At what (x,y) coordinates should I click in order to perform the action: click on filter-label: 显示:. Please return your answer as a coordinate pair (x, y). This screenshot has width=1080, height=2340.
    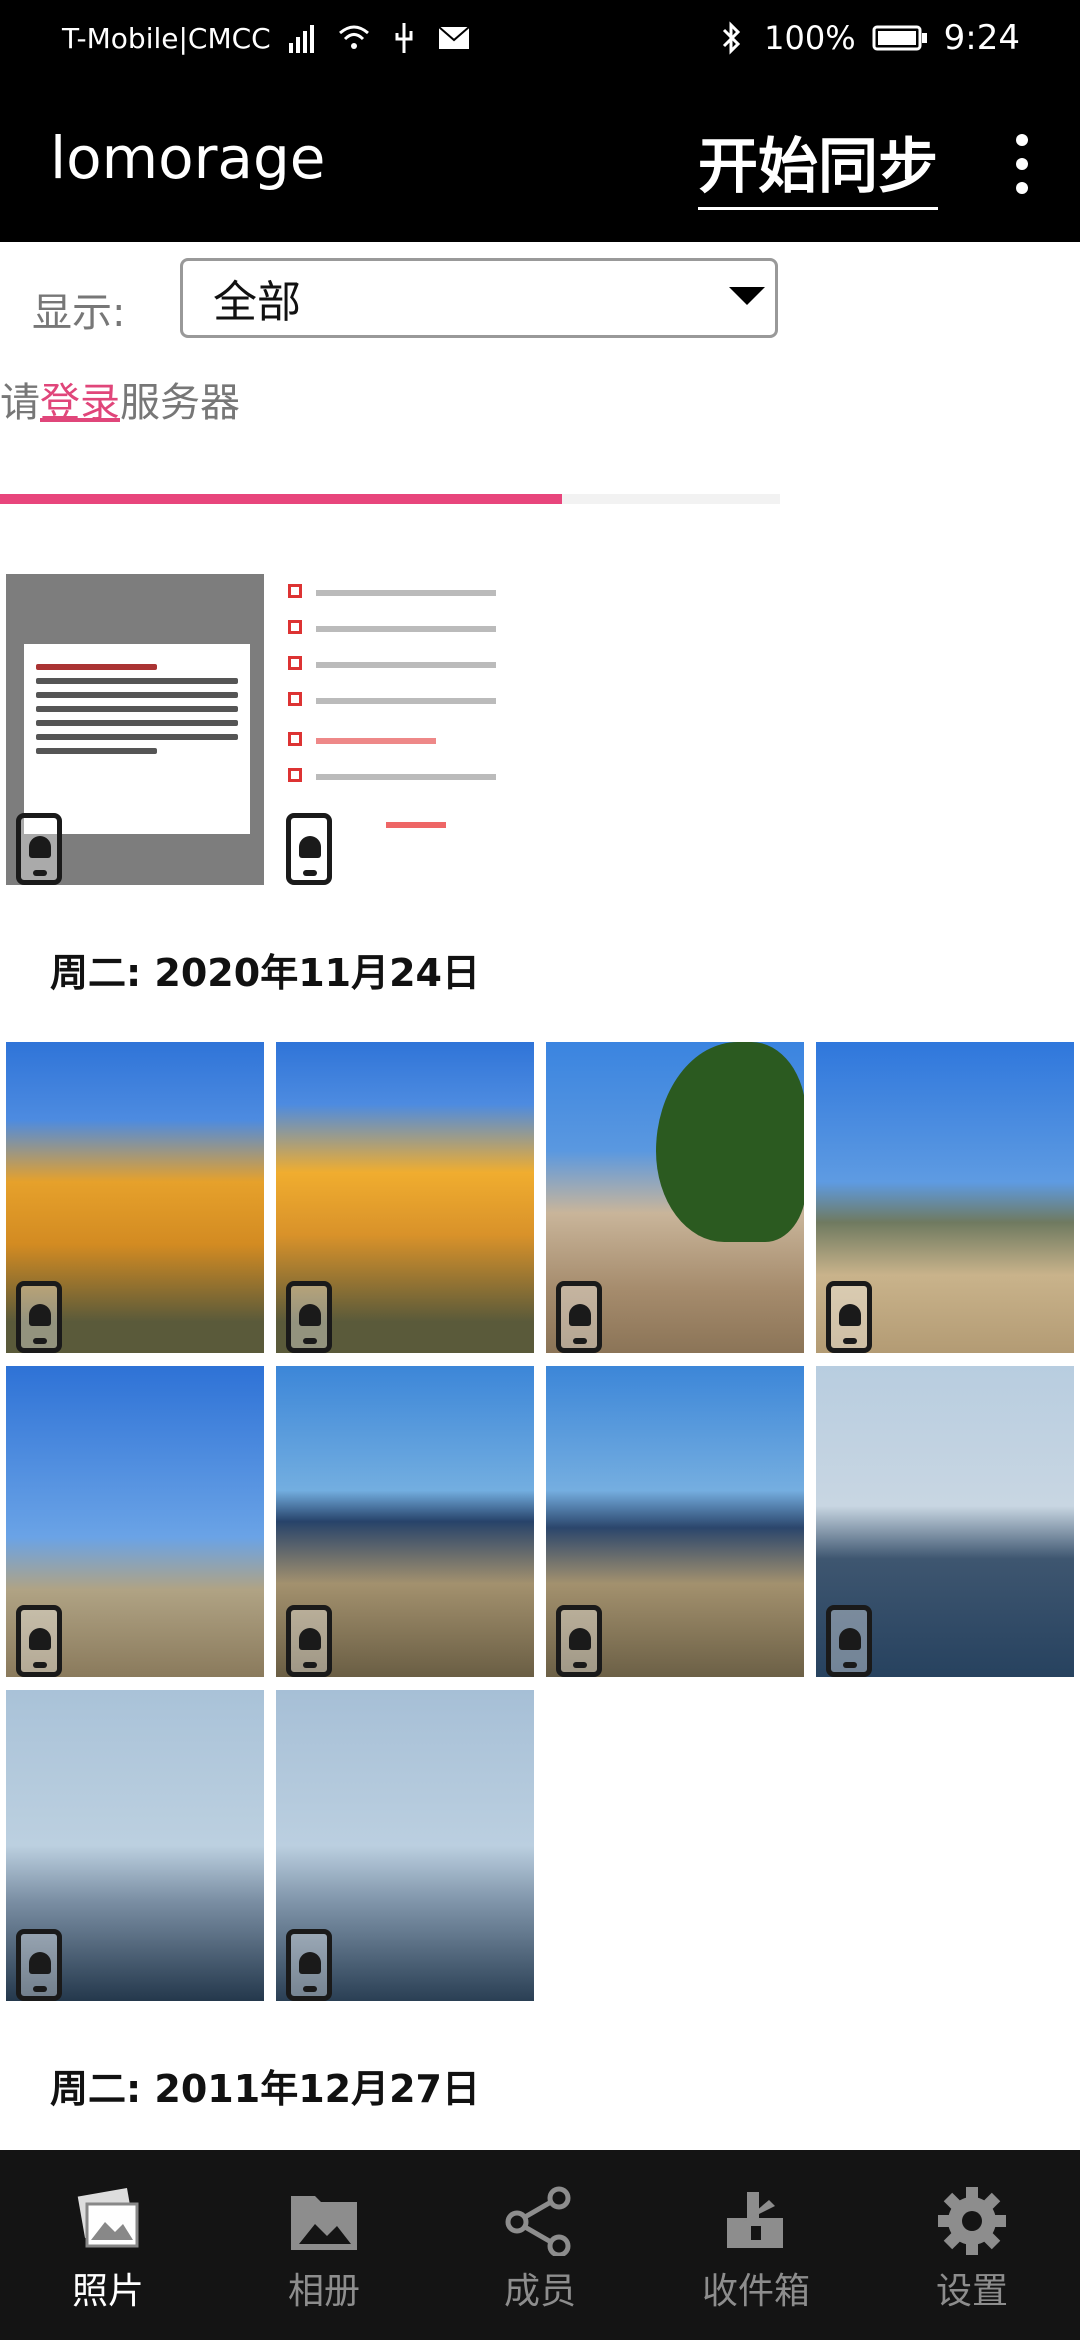
    Looking at the image, I should click on (79, 313).